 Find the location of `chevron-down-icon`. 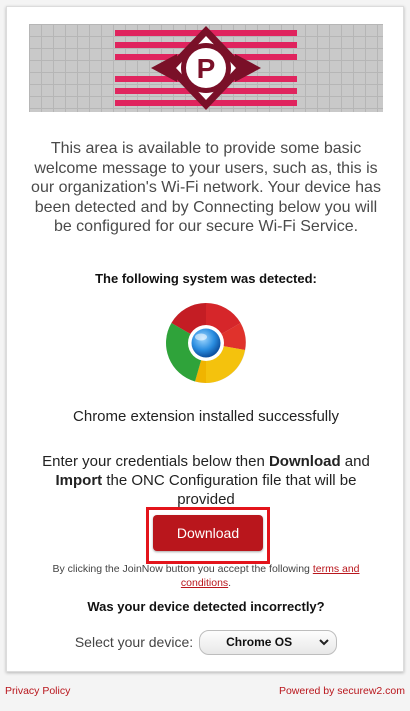

chevron-down-icon is located at coordinates (324, 641).